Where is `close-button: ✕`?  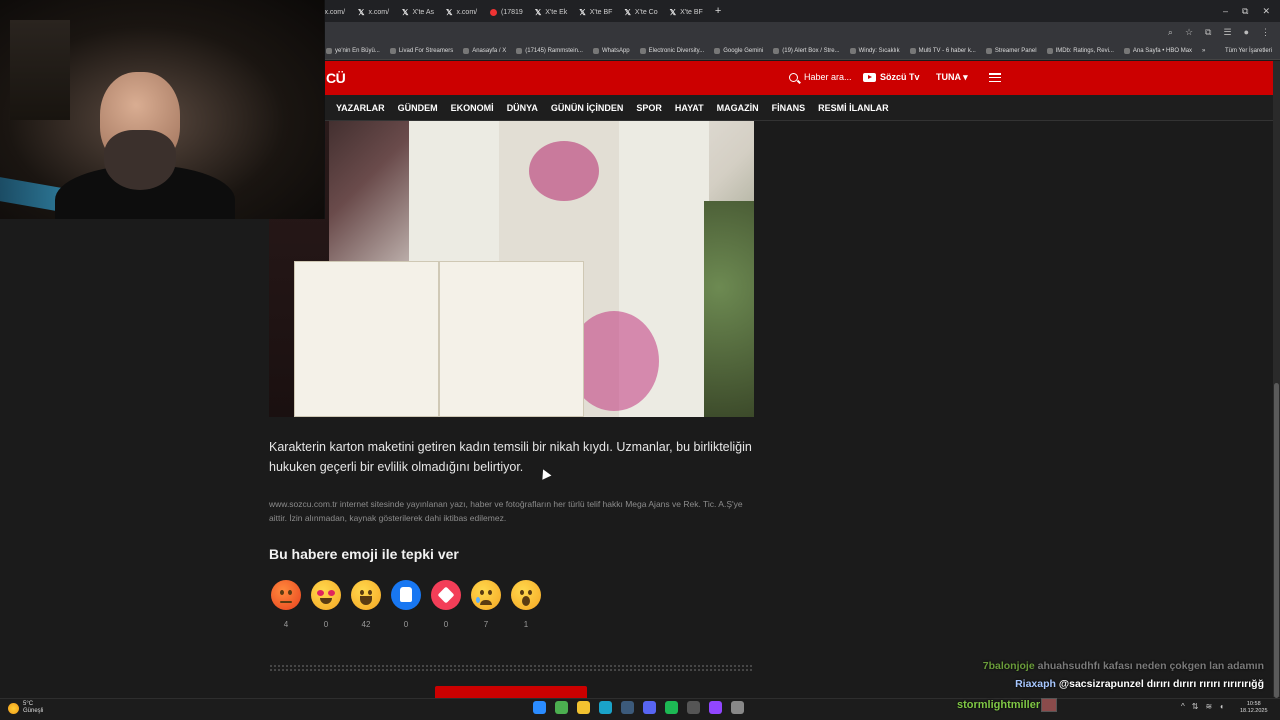
close-button: ✕ is located at coordinates (1266, 11).